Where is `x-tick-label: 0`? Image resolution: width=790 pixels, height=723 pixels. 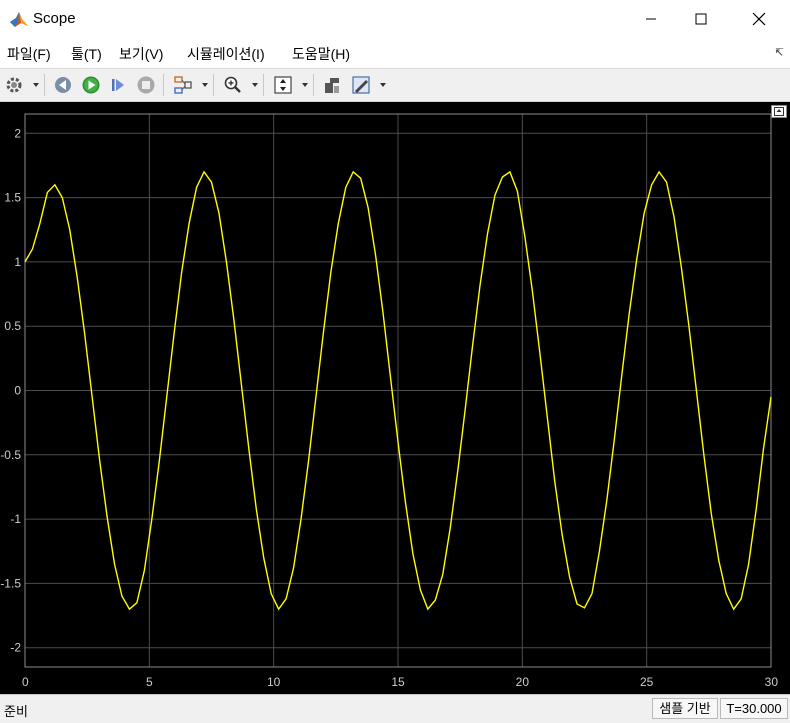
x-tick-label: 0 is located at coordinates (25, 682).